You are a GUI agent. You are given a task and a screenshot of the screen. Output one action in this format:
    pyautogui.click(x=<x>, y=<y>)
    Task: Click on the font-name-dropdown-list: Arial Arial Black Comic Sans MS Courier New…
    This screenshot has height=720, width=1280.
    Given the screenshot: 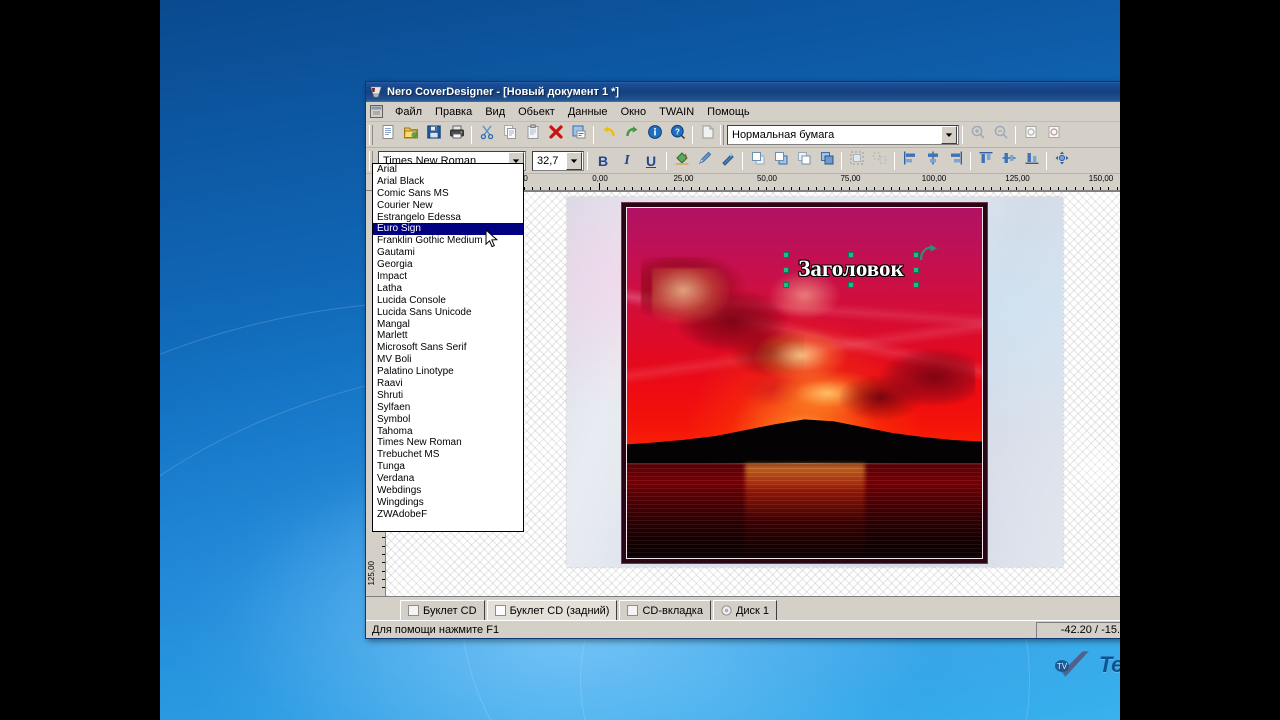 What is the action you would take?
    pyautogui.click(x=448, y=347)
    